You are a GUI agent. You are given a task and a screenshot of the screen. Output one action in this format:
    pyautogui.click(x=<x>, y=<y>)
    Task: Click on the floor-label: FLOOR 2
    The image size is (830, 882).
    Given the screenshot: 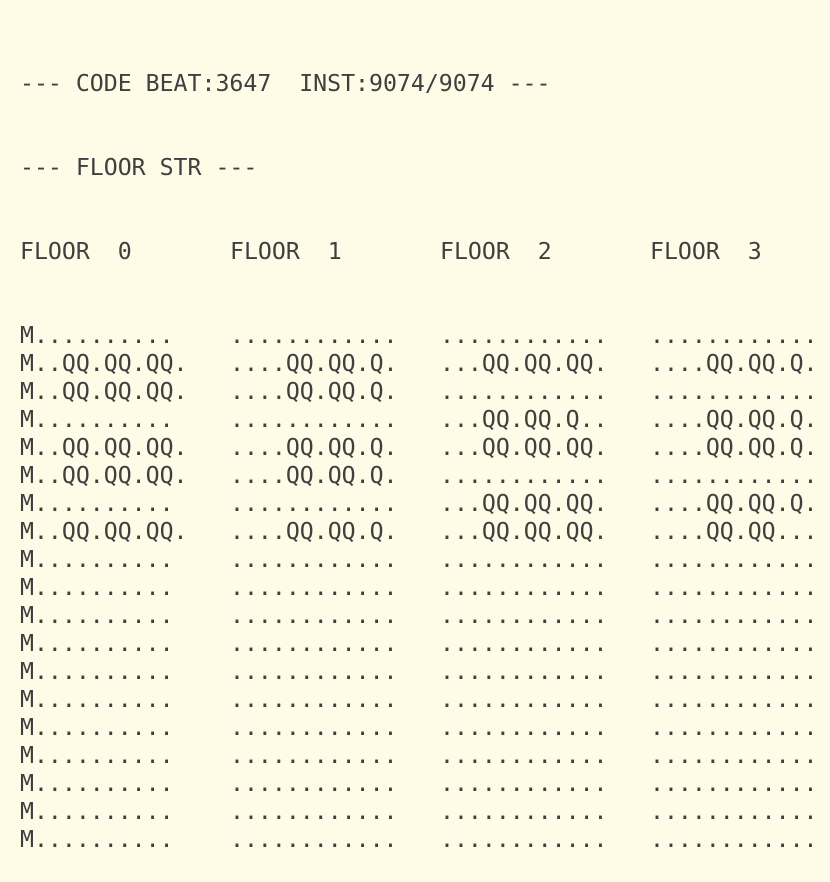 What is the action you would take?
    pyautogui.click(x=496, y=251)
    